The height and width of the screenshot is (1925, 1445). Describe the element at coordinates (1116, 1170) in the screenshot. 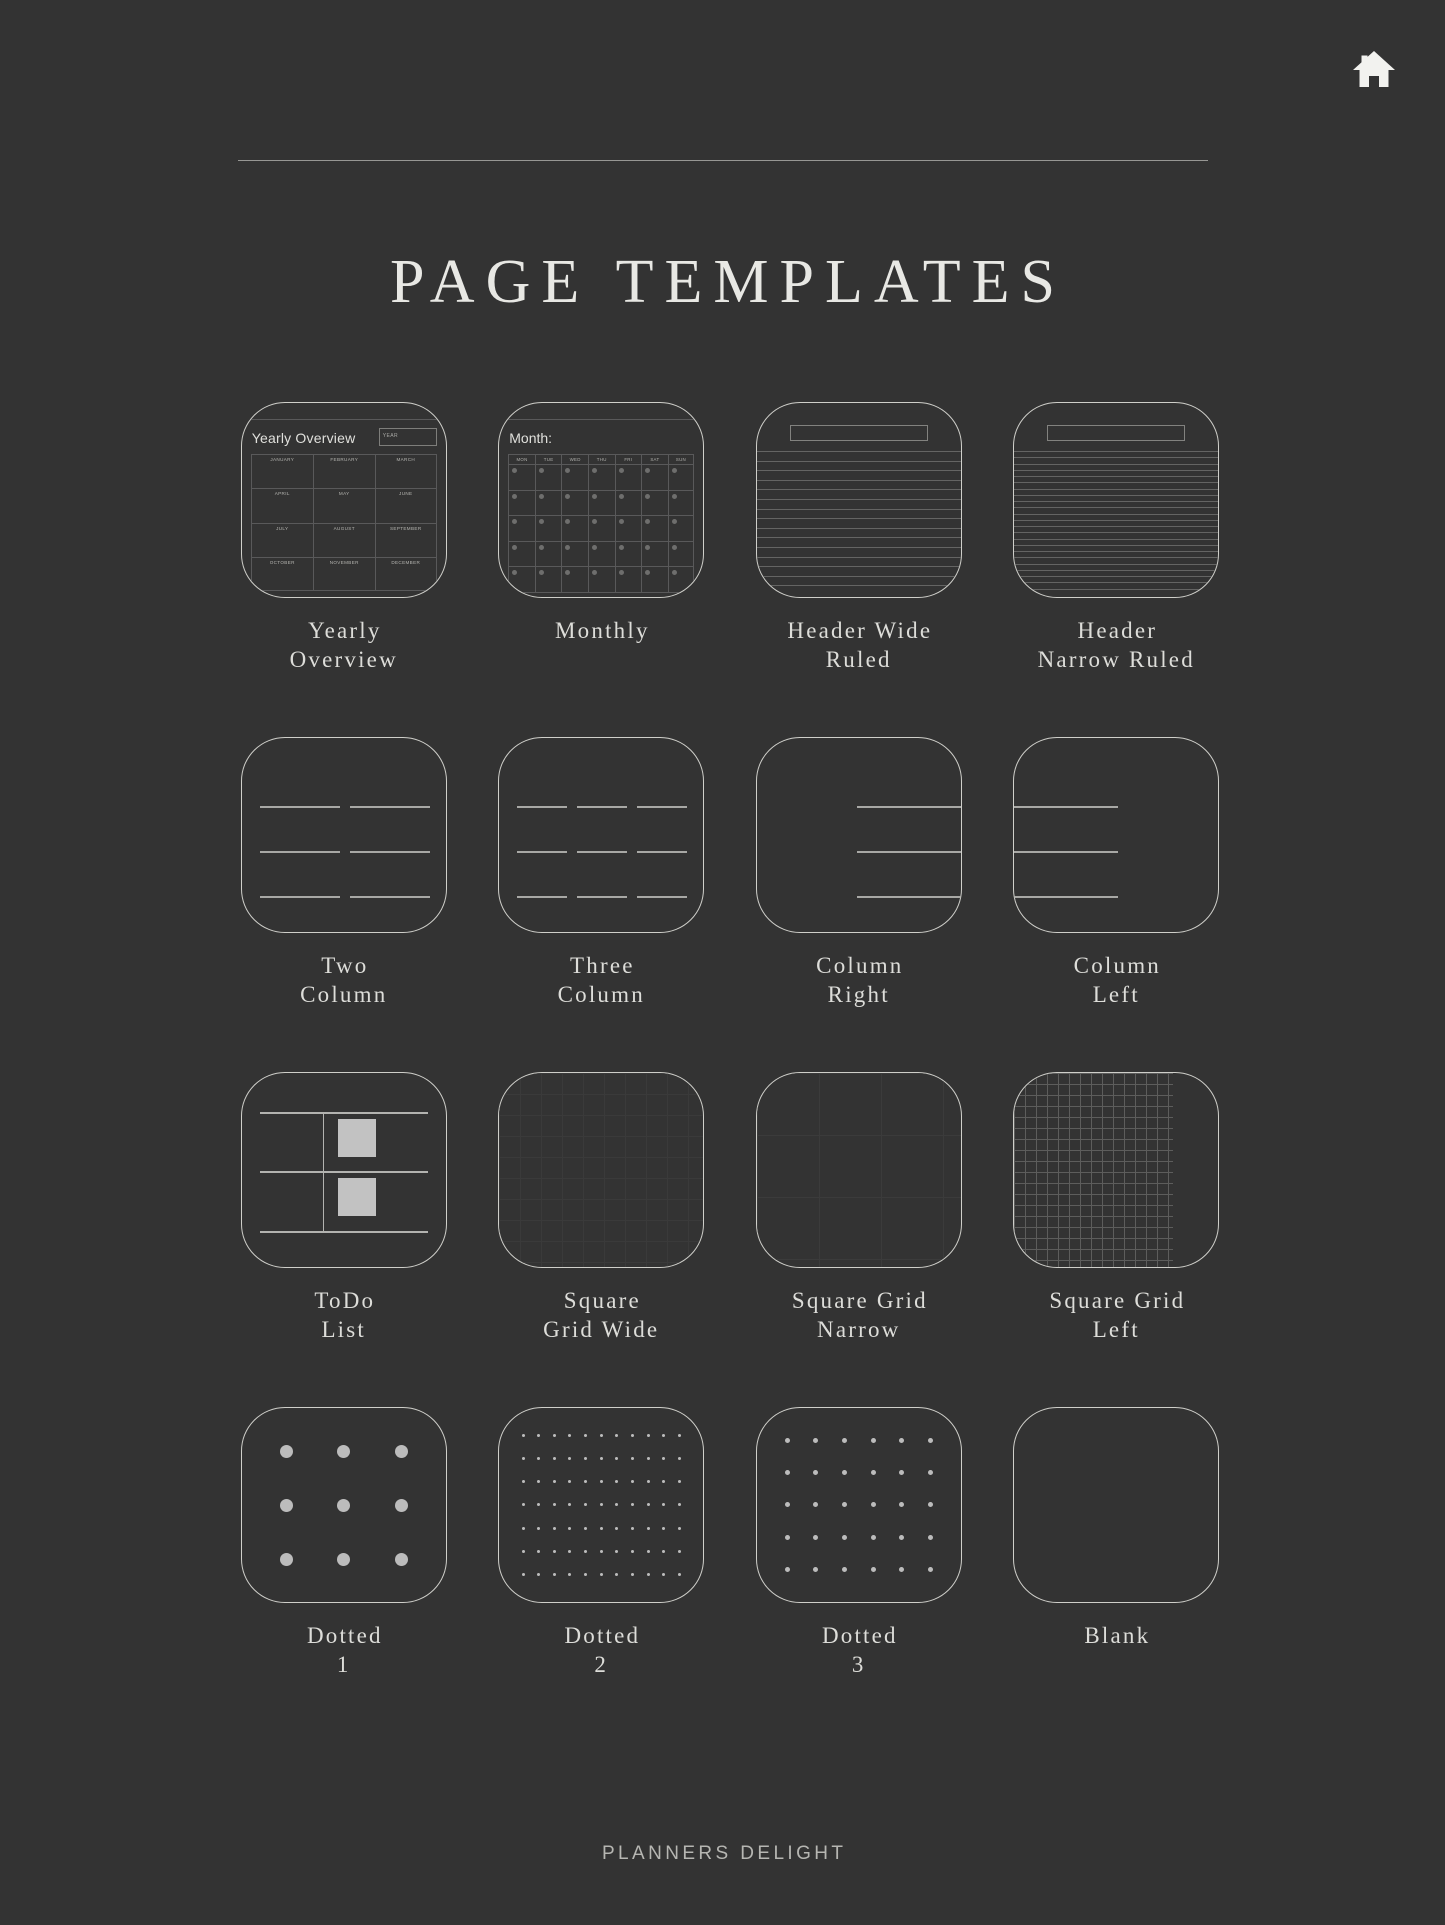

I see `template-thumb-square-grid-left` at that location.